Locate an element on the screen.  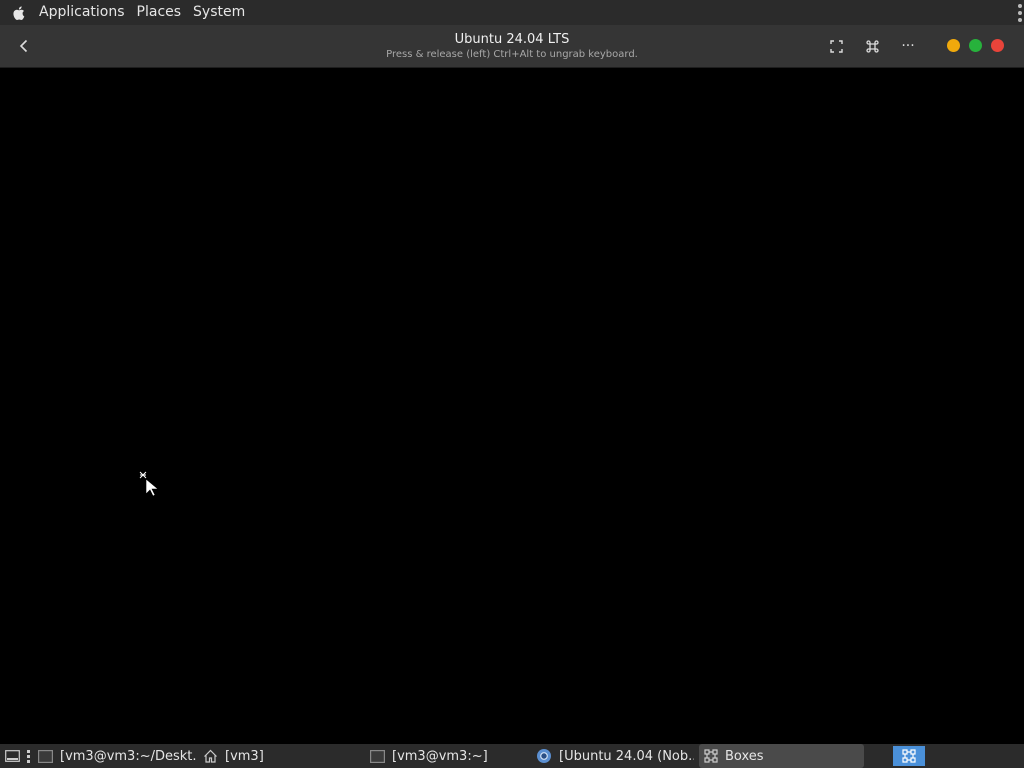
apple-logo-icon is located at coordinates (19, 12).